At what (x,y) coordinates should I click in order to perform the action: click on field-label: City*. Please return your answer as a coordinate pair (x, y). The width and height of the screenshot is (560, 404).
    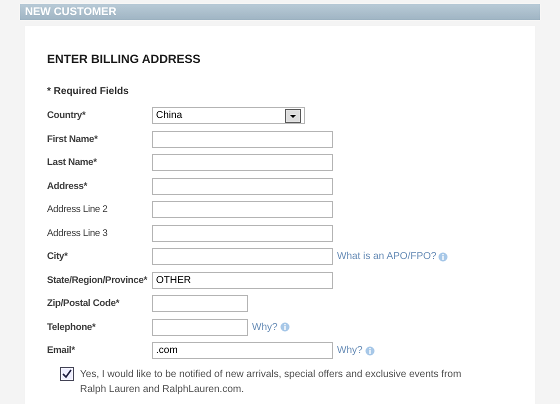
    Looking at the image, I should click on (58, 256).